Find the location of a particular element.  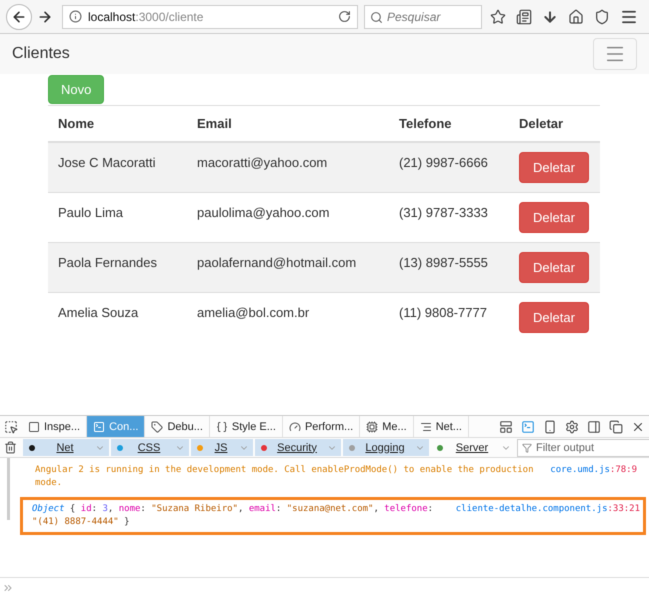

filter-field: Filter output is located at coordinates (583, 447).